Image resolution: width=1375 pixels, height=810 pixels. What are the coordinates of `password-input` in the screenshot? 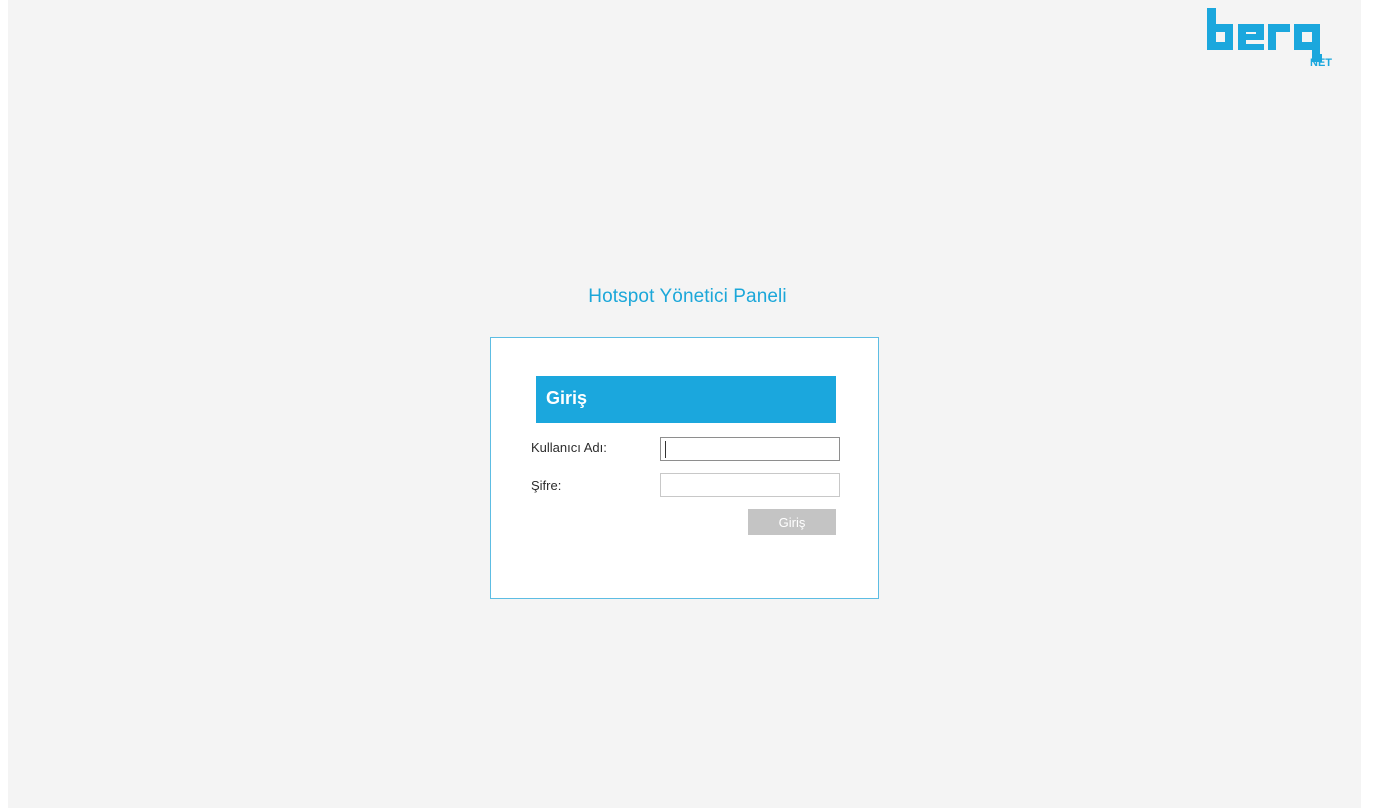 It's located at (750, 485).